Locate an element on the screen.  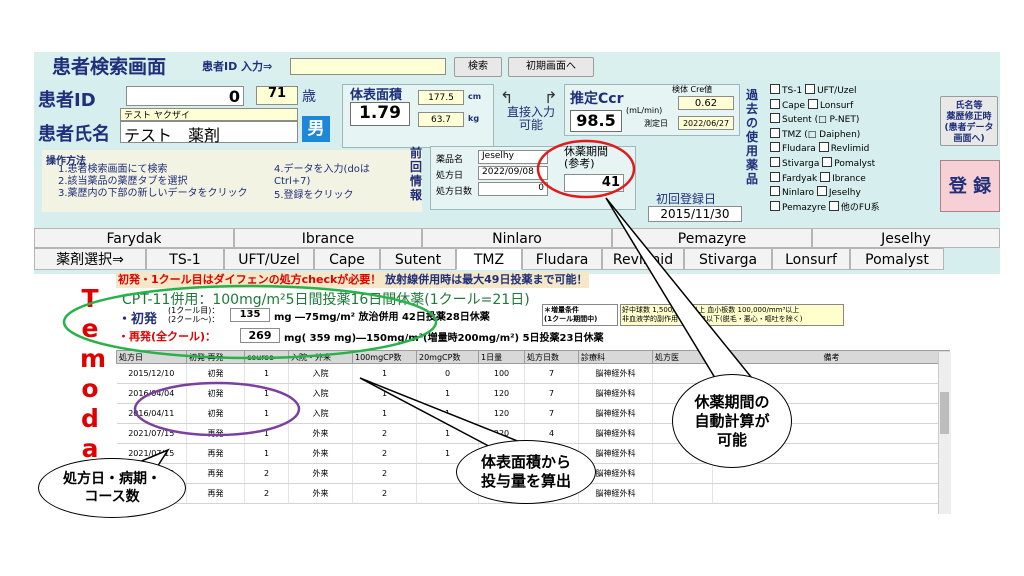
green-ellipse is located at coordinates (250, 322).